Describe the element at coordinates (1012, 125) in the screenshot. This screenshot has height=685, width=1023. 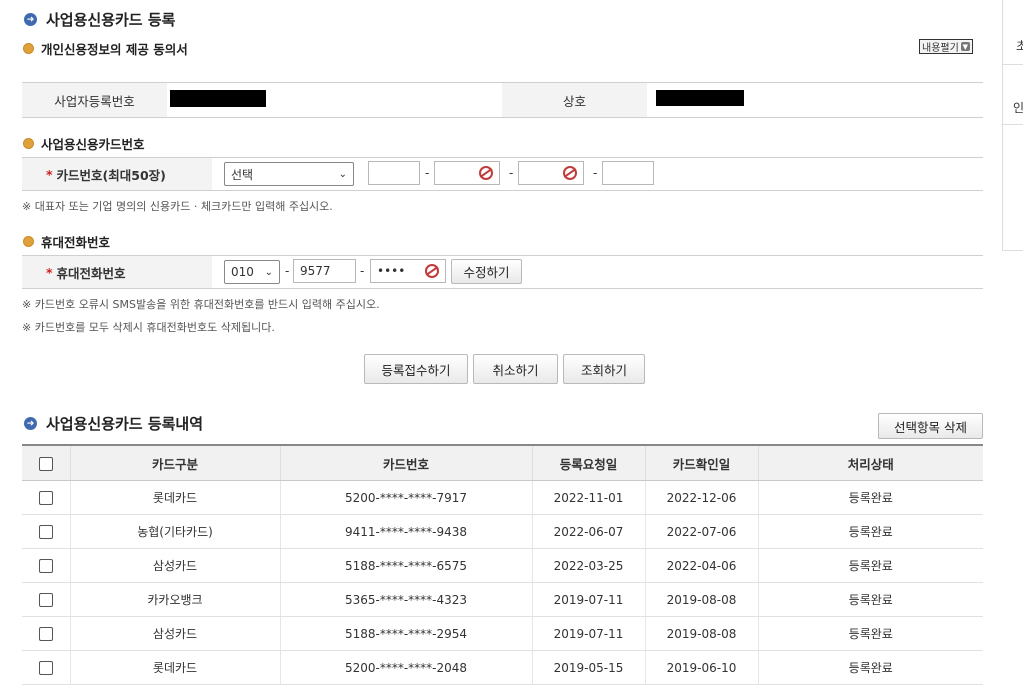
I see `side-panel: 초 인` at that location.